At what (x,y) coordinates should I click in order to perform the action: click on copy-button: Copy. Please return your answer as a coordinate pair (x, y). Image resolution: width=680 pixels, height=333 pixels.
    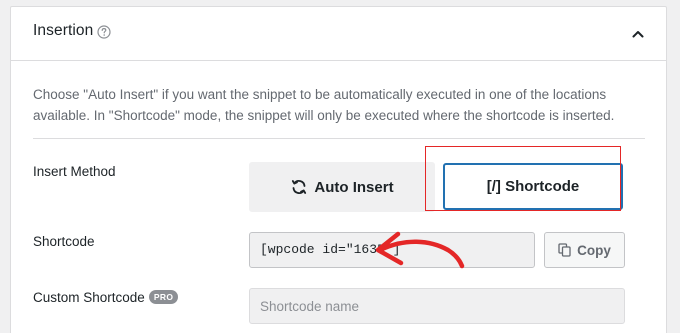
    Looking at the image, I should click on (584, 250).